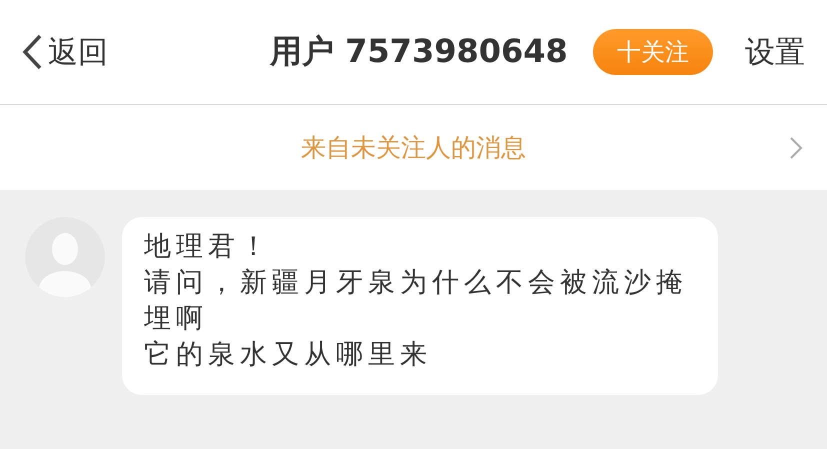 Image resolution: width=827 pixels, height=449 pixels. I want to click on settings-link: 设置, so click(775, 52).